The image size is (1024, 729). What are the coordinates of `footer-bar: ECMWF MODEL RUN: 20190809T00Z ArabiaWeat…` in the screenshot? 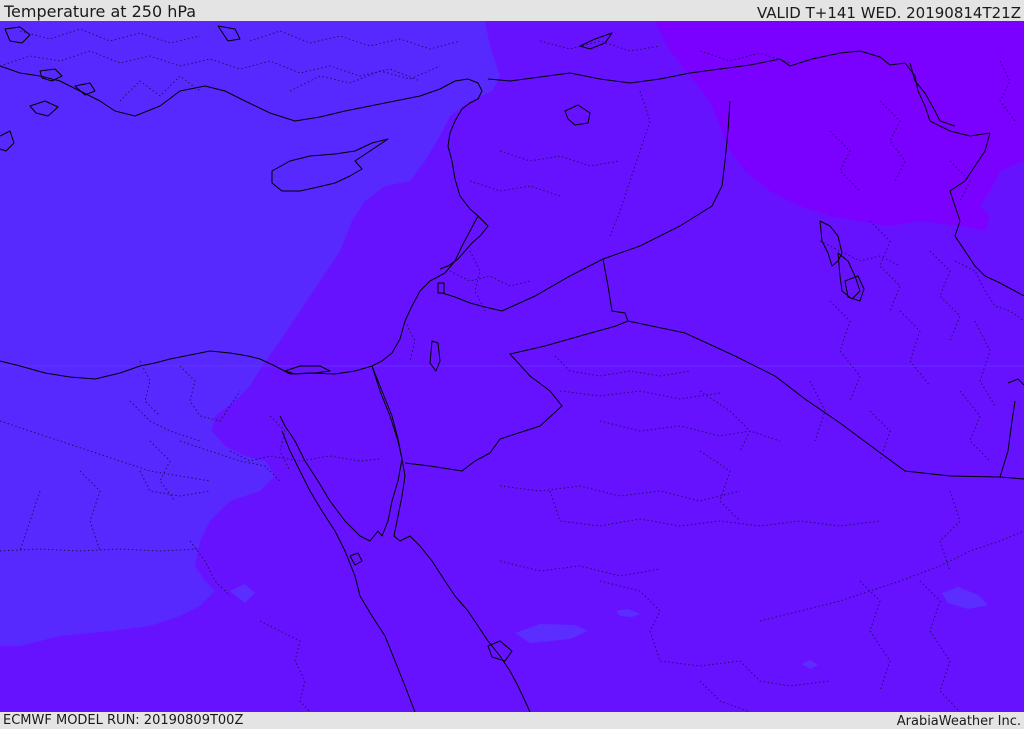 It's located at (512, 720).